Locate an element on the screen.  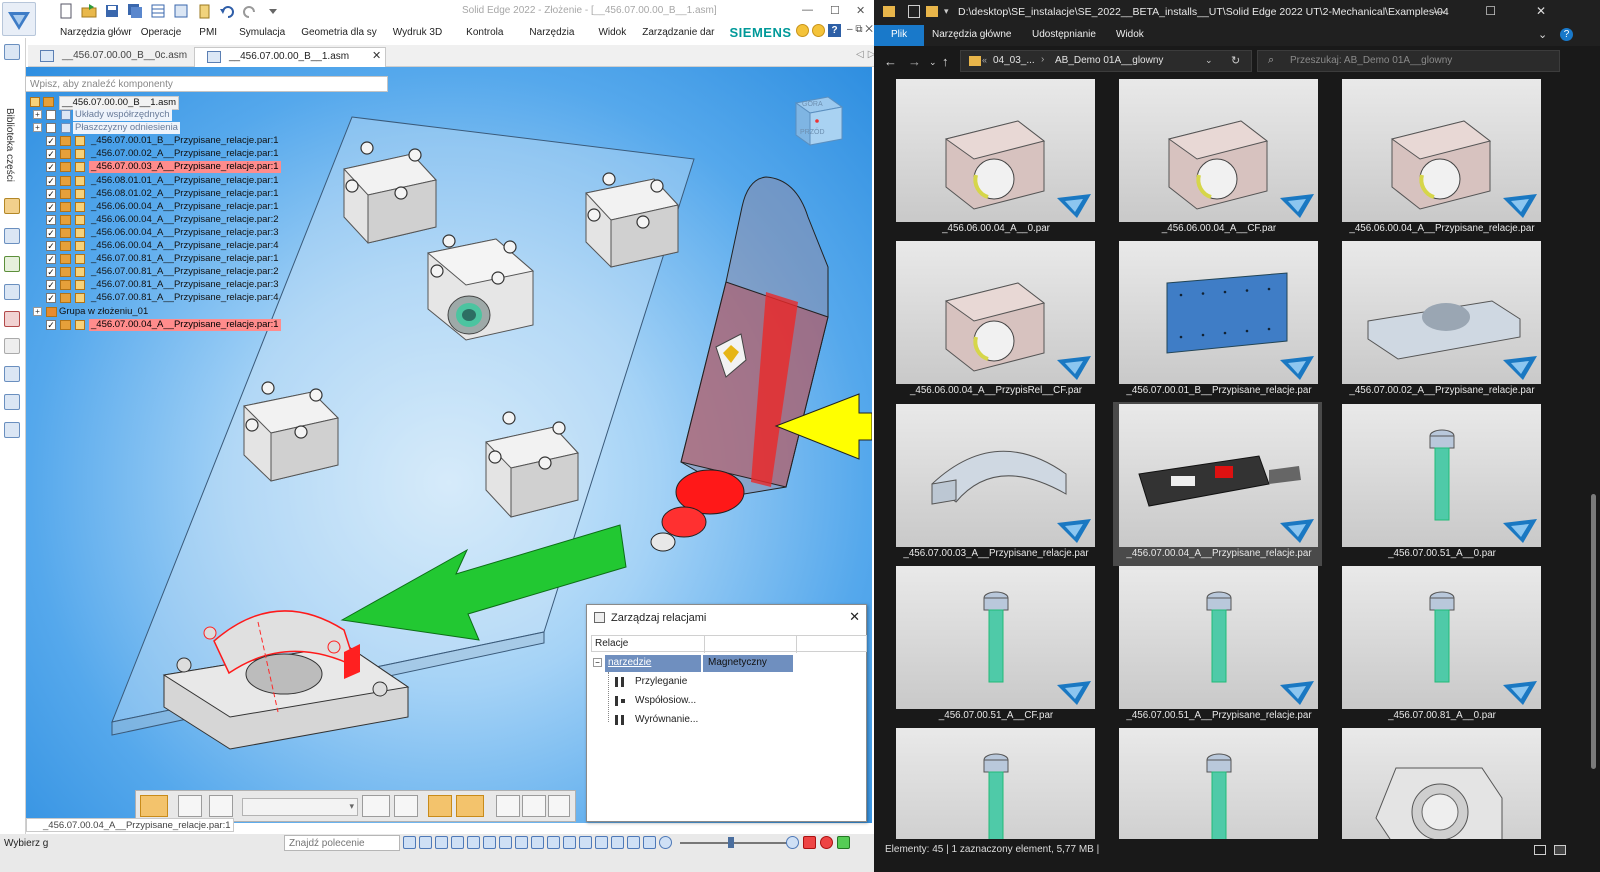
tab-3d-print: Wydruk 3D is located at coordinates (429, 32).